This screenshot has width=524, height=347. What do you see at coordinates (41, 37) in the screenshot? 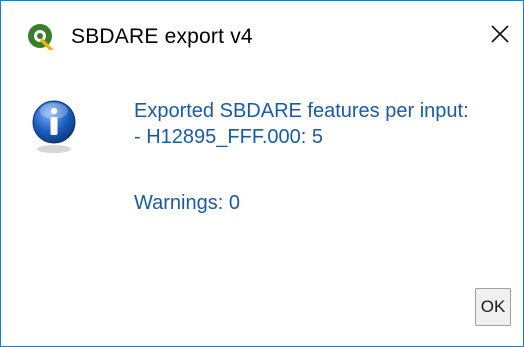
I see `qgis-icon` at bounding box center [41, 37].